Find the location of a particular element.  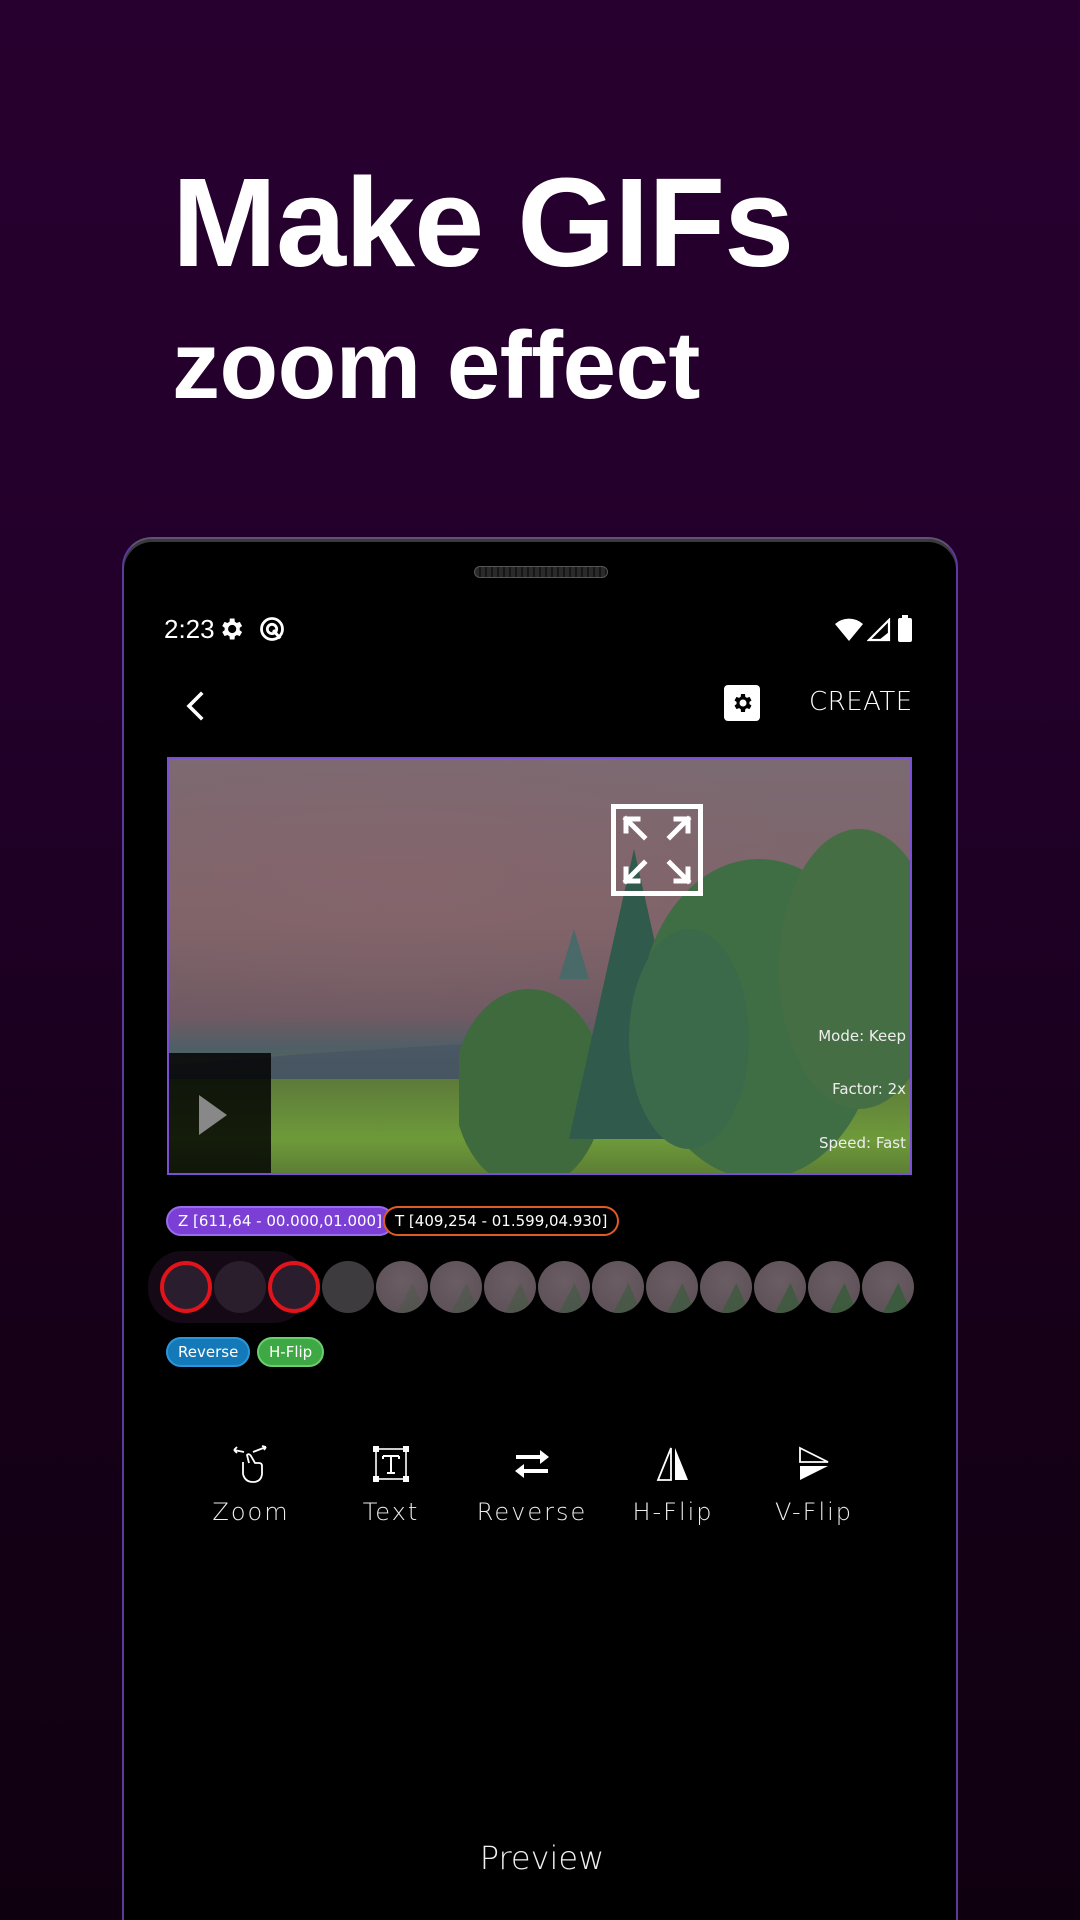

horizontal-flip-icon is located at coordinates (672, 1464).